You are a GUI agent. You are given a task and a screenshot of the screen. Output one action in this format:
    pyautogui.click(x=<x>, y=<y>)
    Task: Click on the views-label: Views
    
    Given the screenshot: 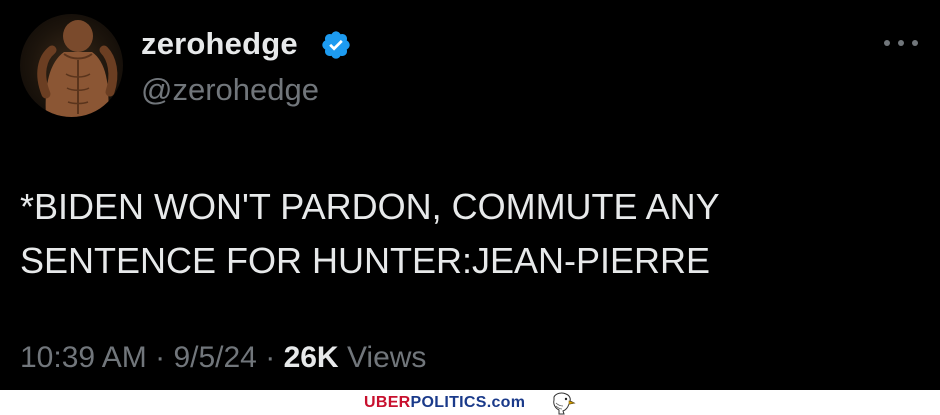 What is the action you would take?
    pyautogui.click(x=386, y=357)
    